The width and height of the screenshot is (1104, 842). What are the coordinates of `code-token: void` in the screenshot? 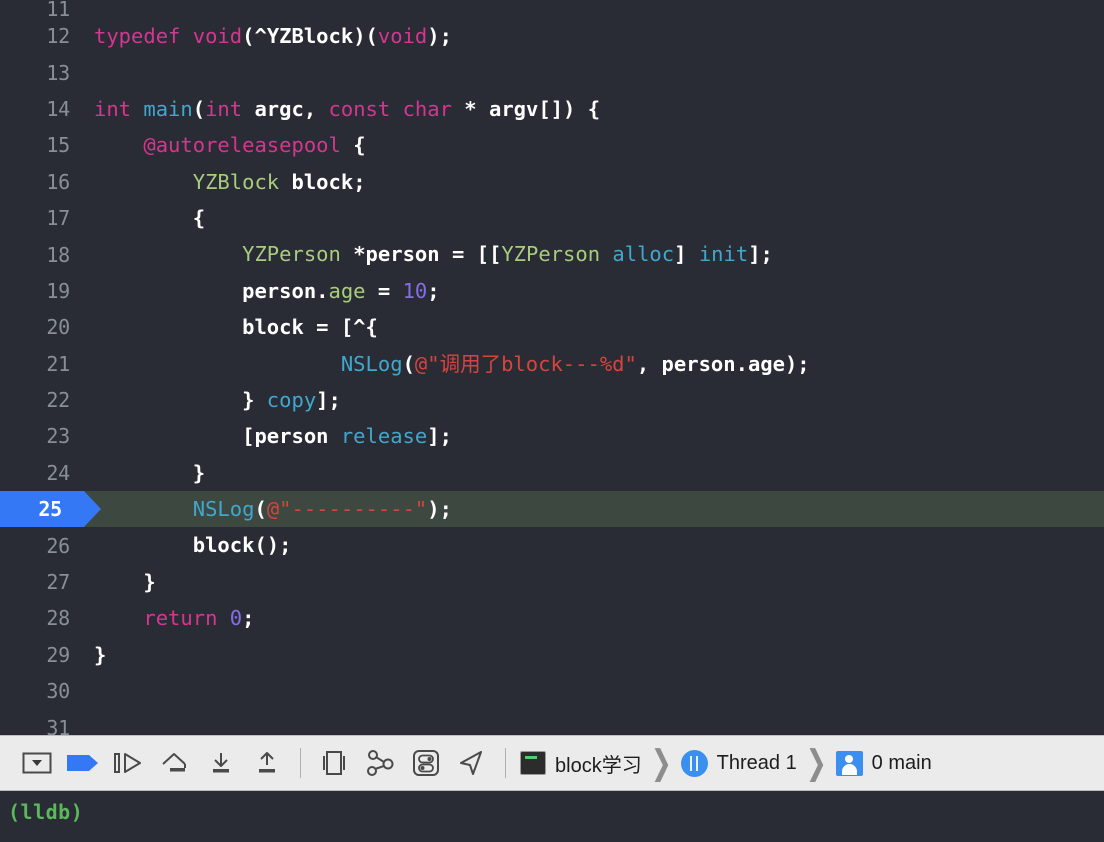 It's located at (217, 36).